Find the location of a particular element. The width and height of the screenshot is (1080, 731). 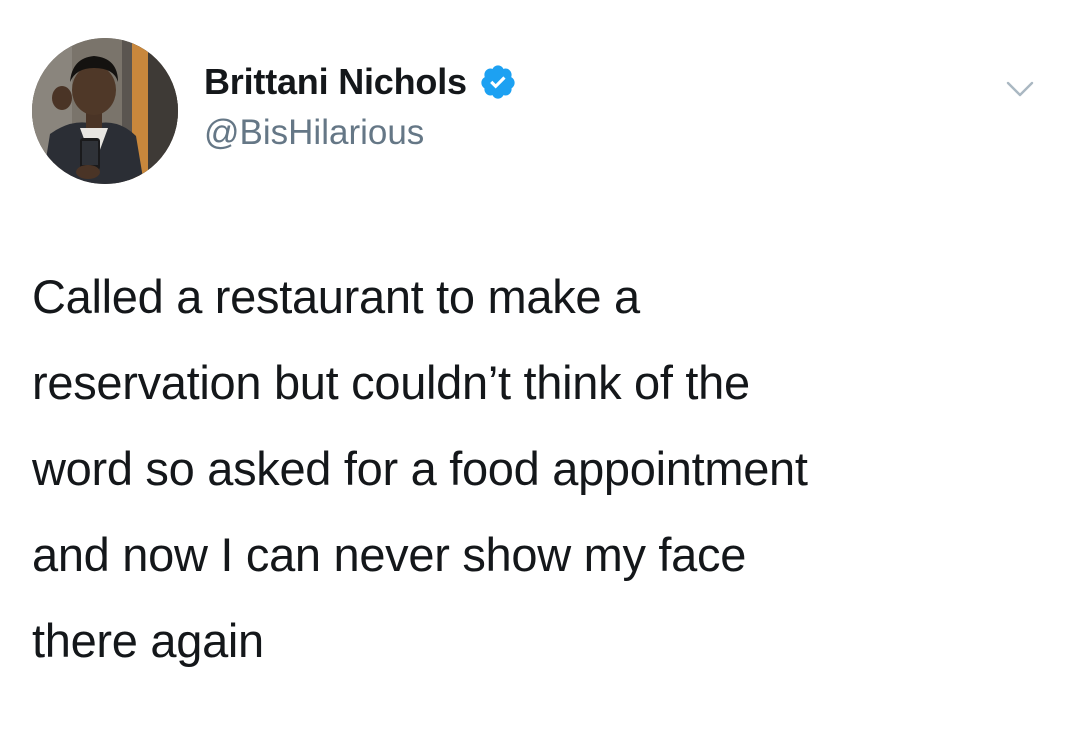

tweet-text-line: Called a restaurant to make a is located at coordinates (336, 296).